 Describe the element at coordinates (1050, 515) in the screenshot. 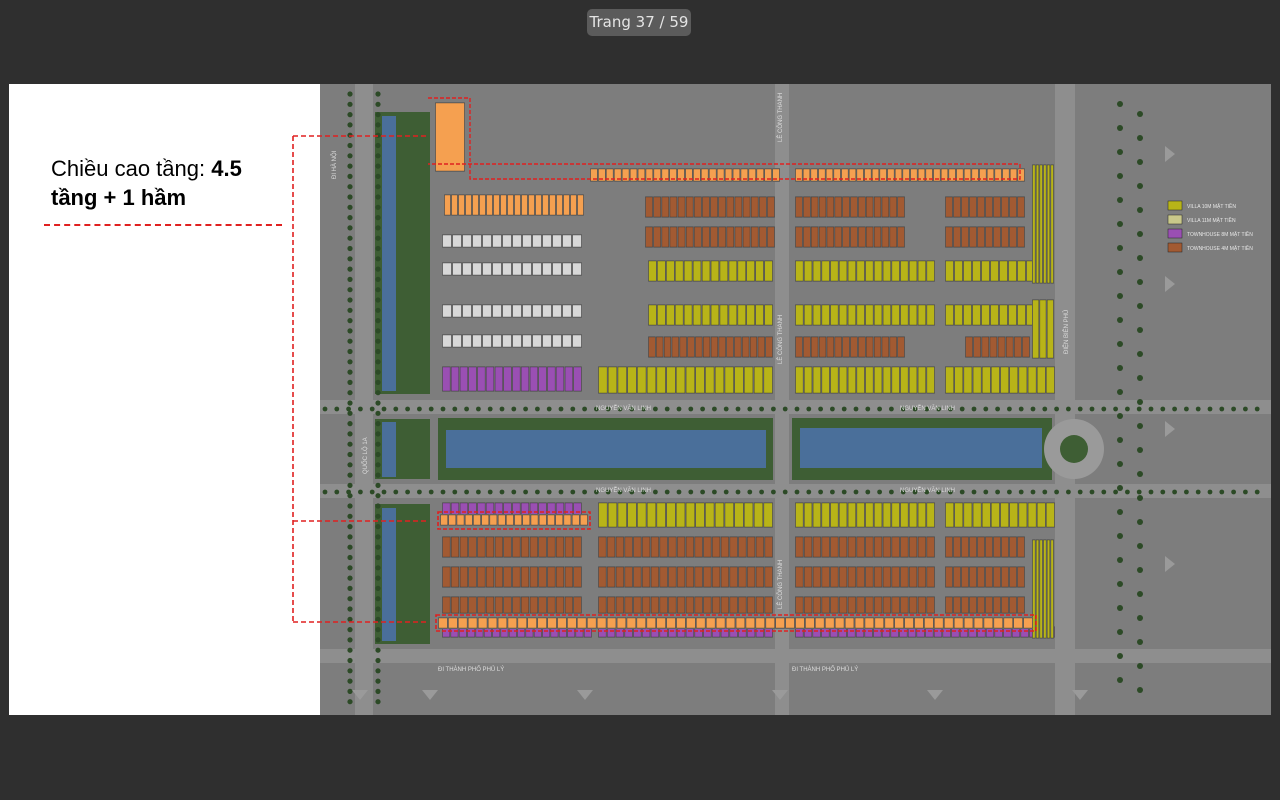

I see `row-se-villa-2-unit` at that location.